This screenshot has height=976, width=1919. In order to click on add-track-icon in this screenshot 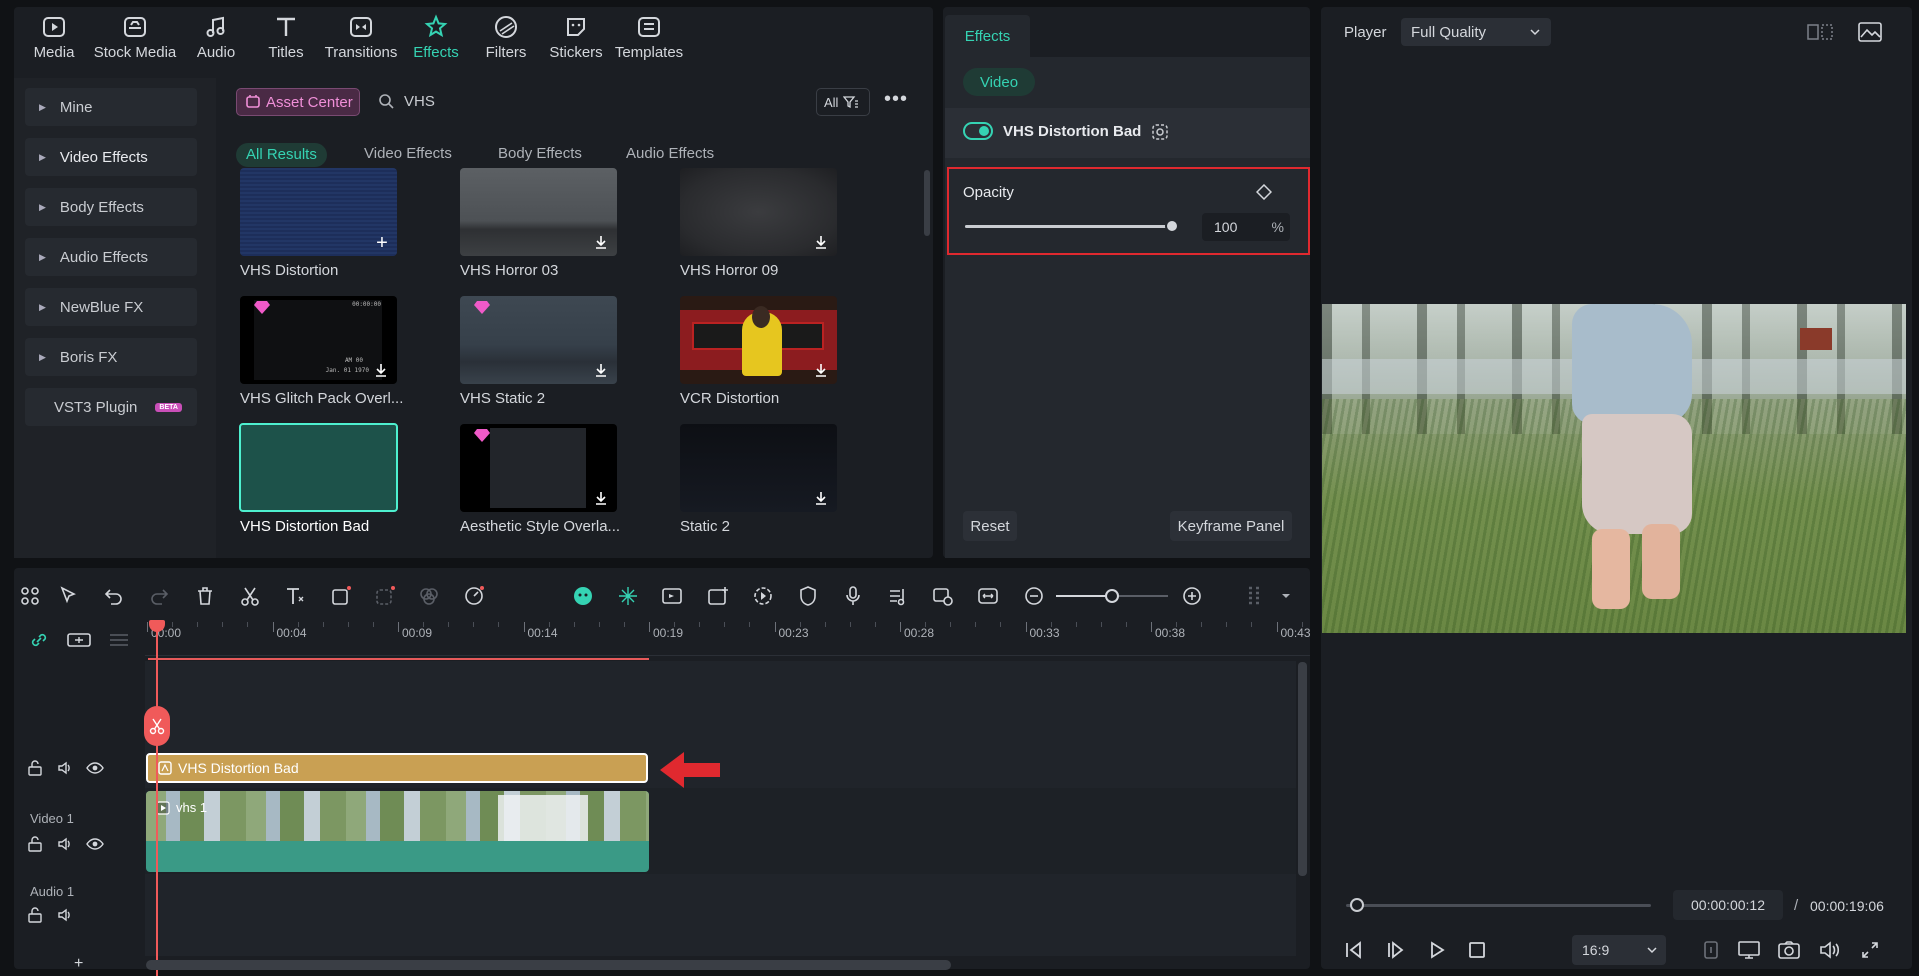, I will do `click(79, 640)`.